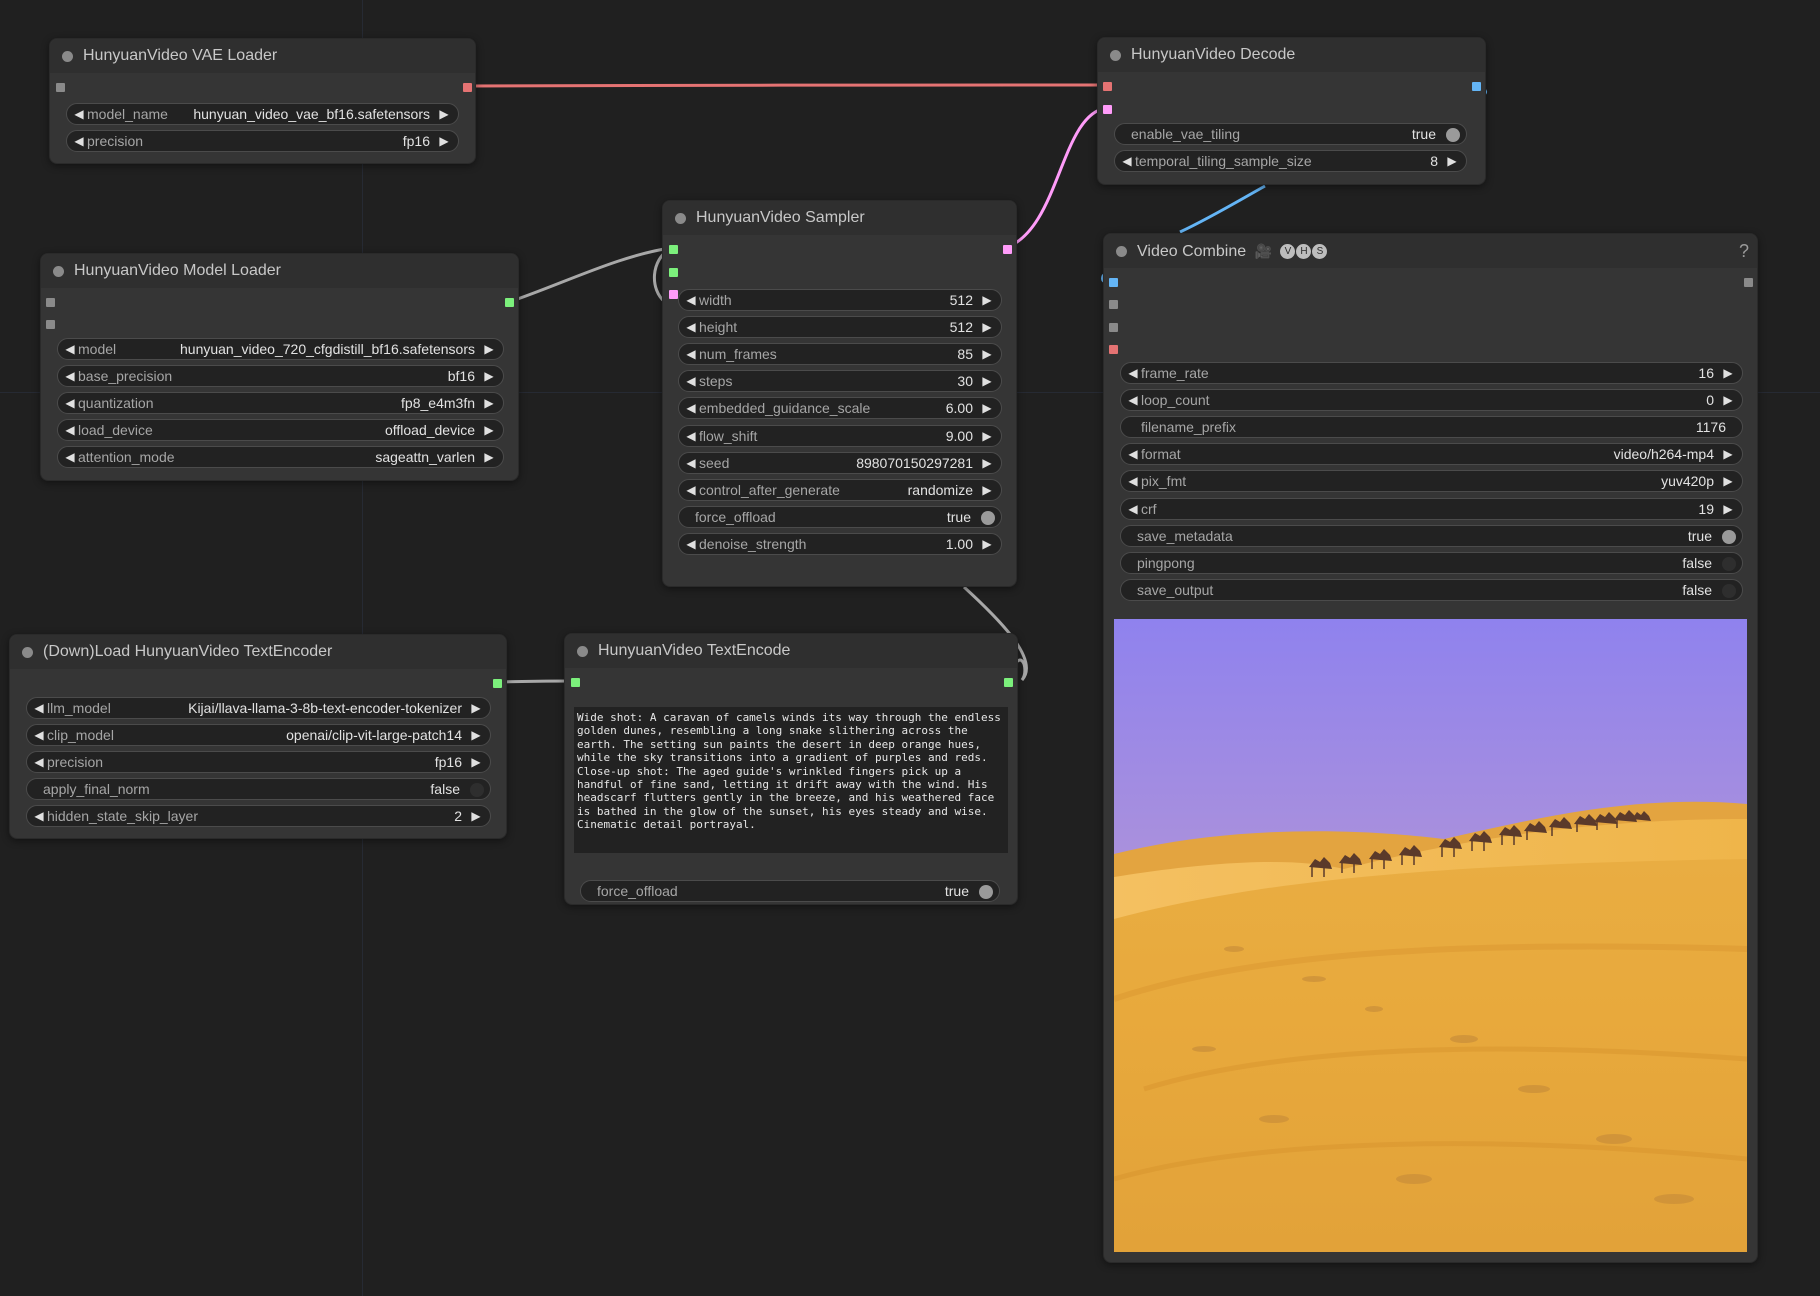 The width and height of the screenshot is (1820, 1296). I want to click on output-slot-samples, so click(1007, 249).